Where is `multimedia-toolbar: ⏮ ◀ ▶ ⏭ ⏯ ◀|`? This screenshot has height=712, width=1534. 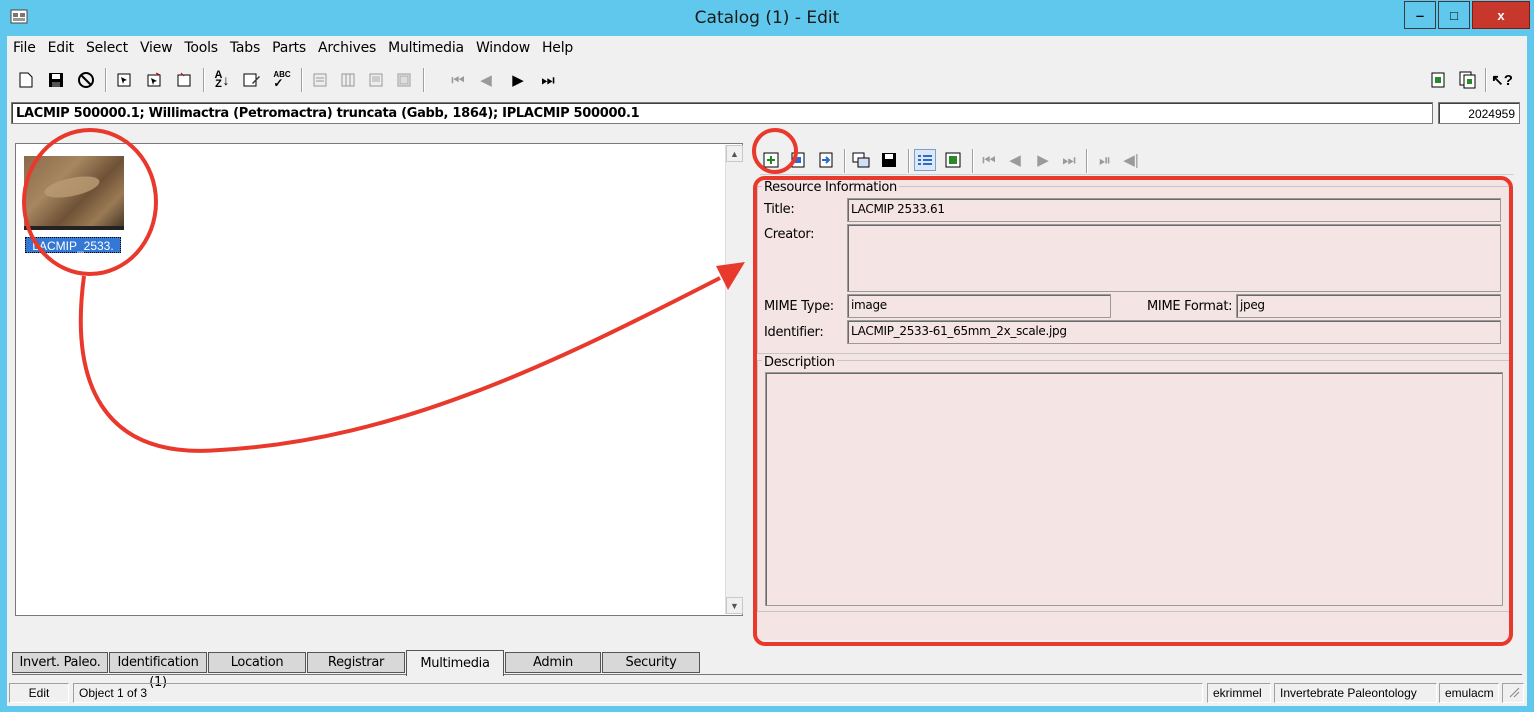 multimedia-toolbar: ⏮ ◀ ▶ ⏭ ⏯ ◀| is located at coordinates (1137, 160).